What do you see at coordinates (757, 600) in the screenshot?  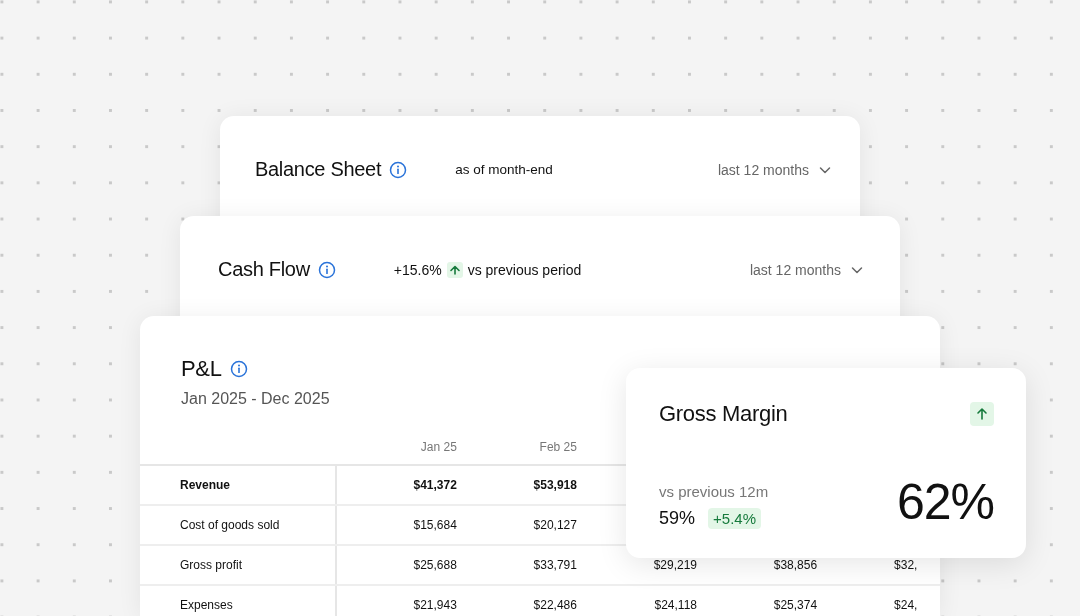 I see `table-cell: $25,374` at bounding box center [757, 600].